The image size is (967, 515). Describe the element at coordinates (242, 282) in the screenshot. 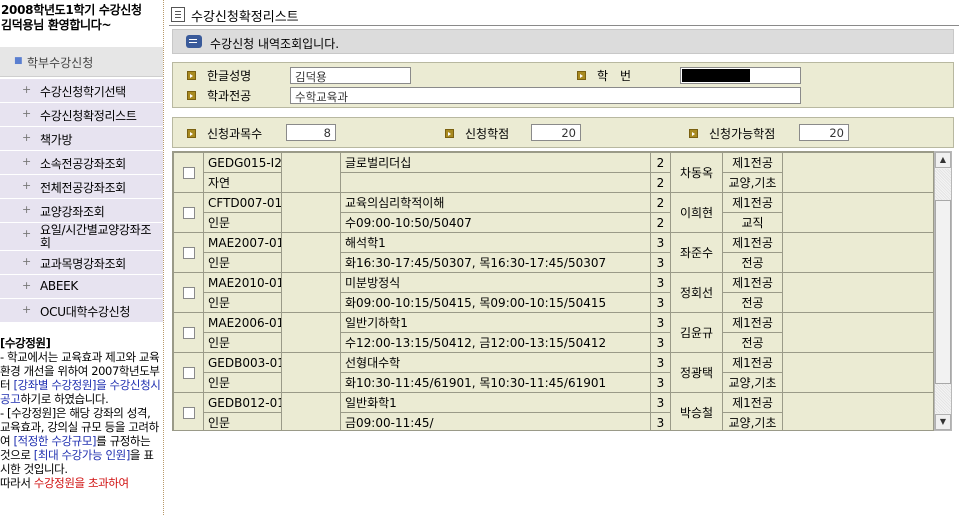

I see `course-code: MAE2010-01` at that location.